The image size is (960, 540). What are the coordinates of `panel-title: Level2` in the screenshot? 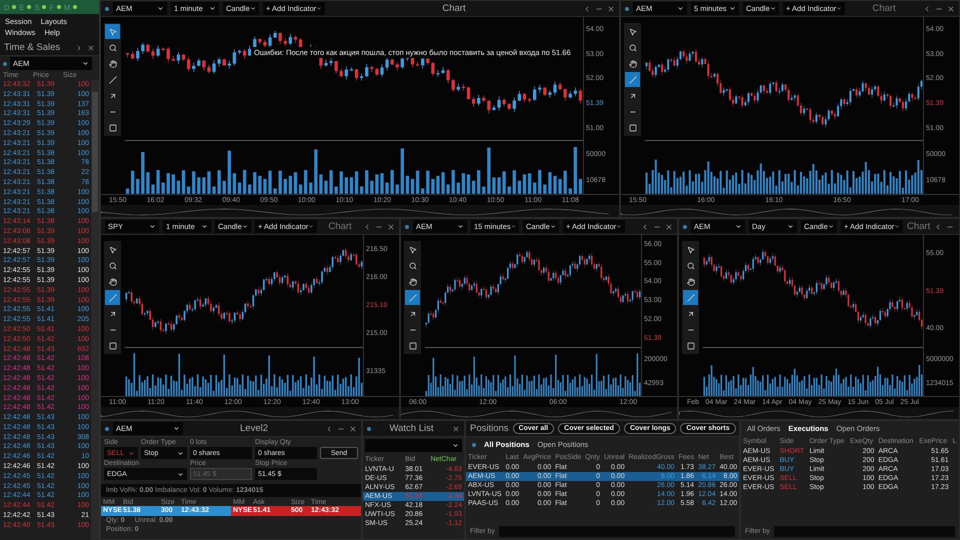 It's located at (254, 428).